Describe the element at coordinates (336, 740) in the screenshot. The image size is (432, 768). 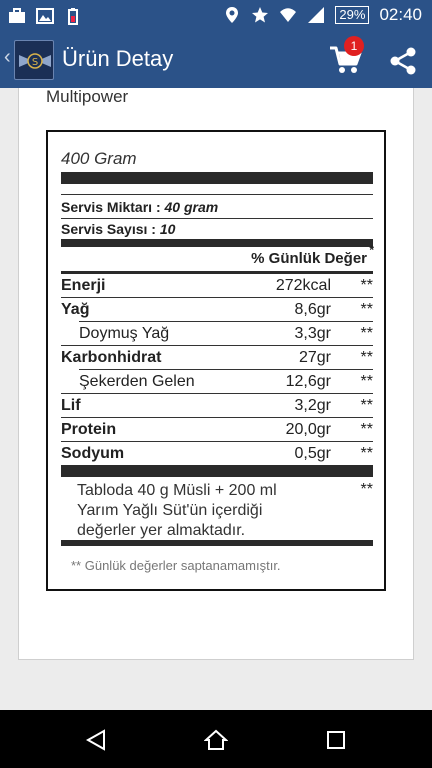
I see `recents-icon` at that location.